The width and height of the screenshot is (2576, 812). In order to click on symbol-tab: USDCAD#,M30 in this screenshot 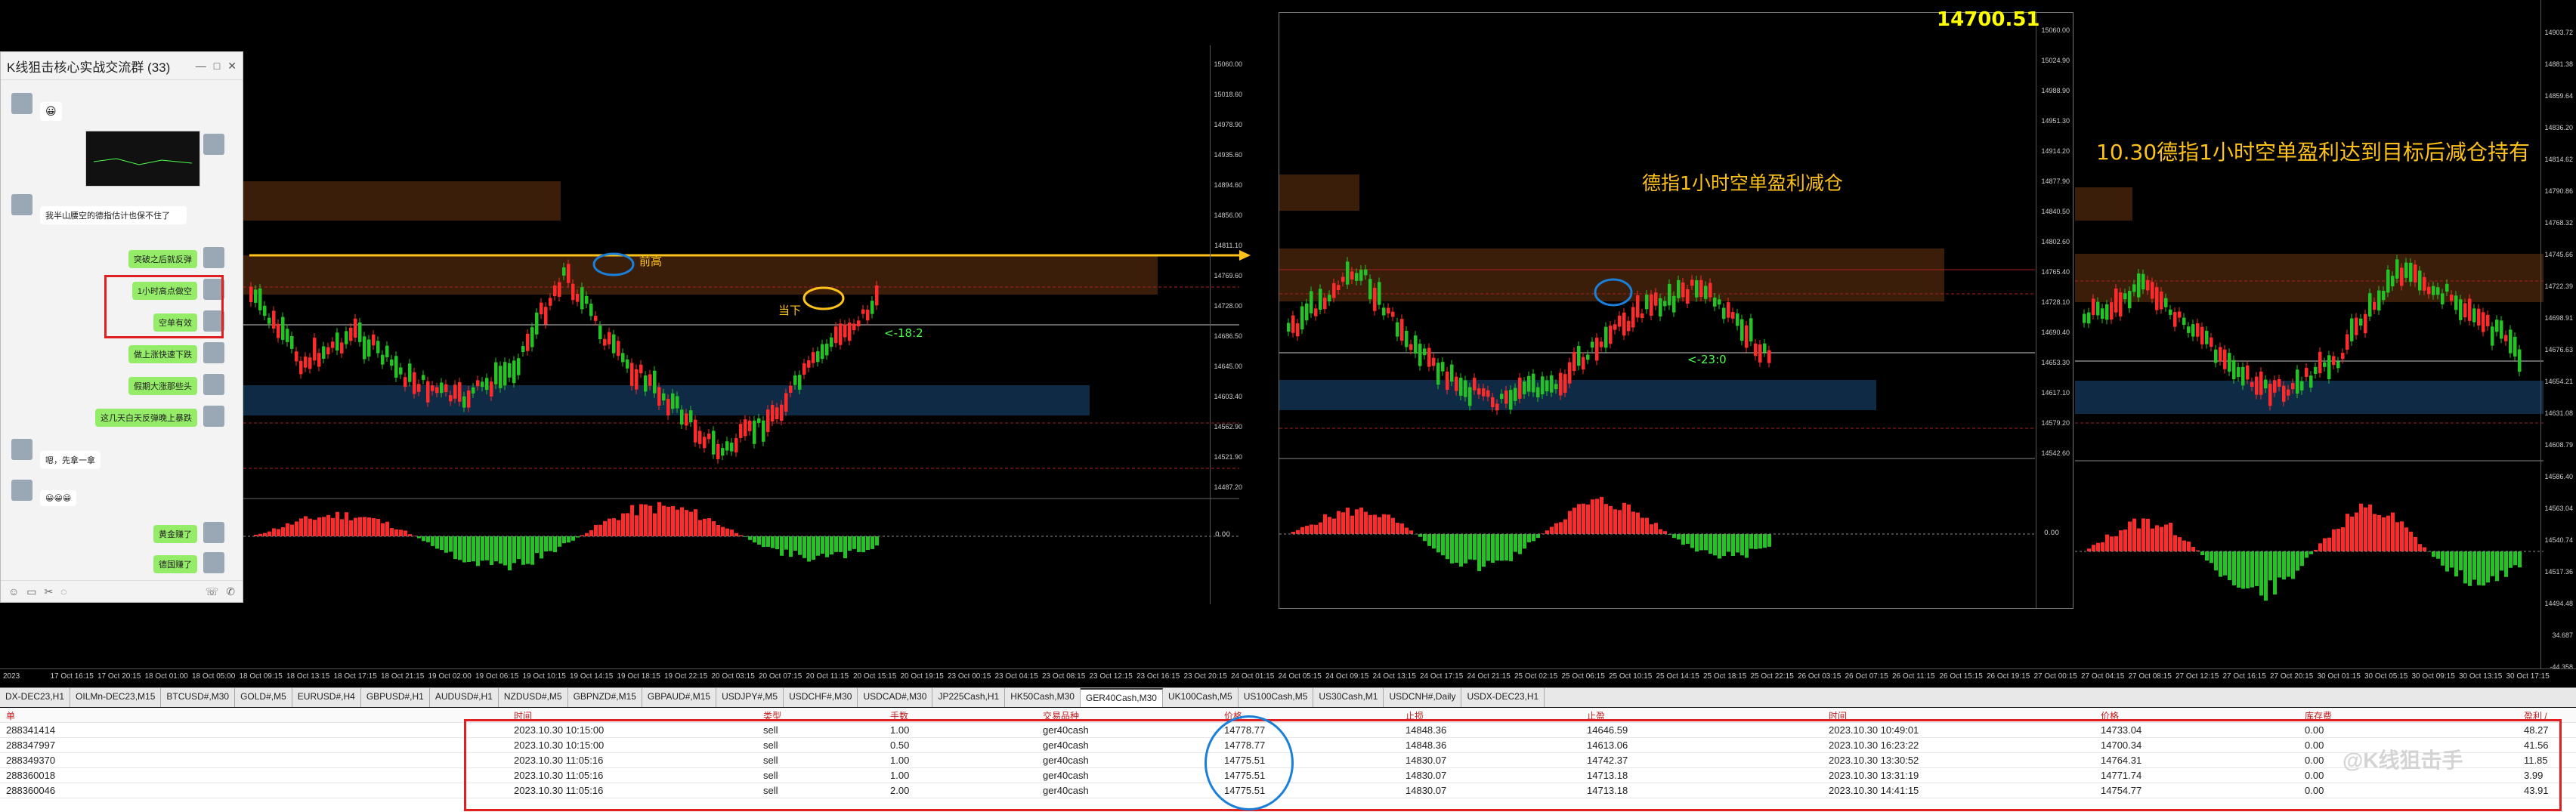, I will do `click(895, 698)`.